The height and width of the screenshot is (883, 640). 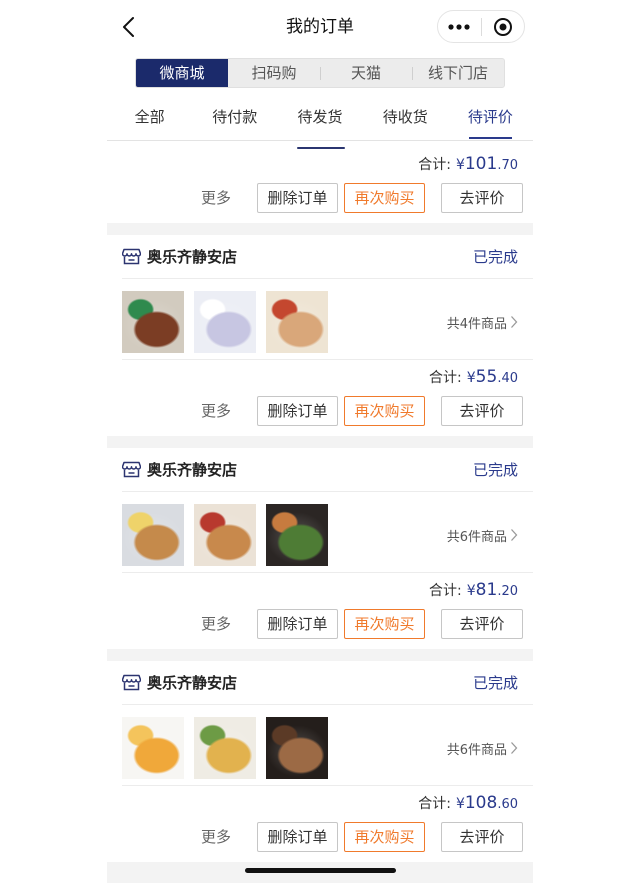 I want to click on channel-switcher: 微商城 扫码购 天猫 线下门店, so click(x=320, y=73).